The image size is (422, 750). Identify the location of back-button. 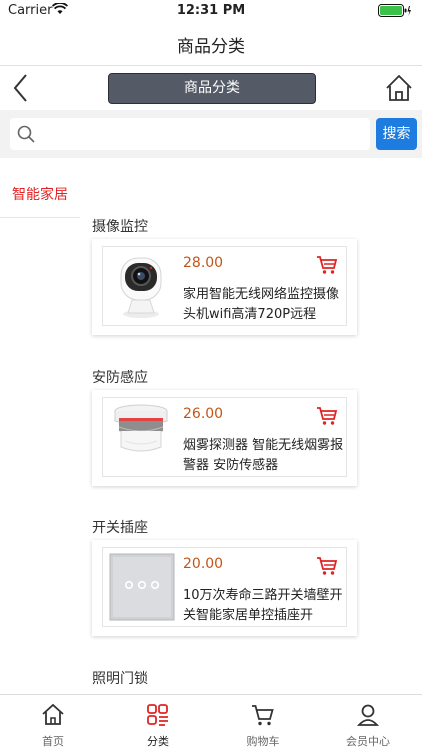
(22, 88).